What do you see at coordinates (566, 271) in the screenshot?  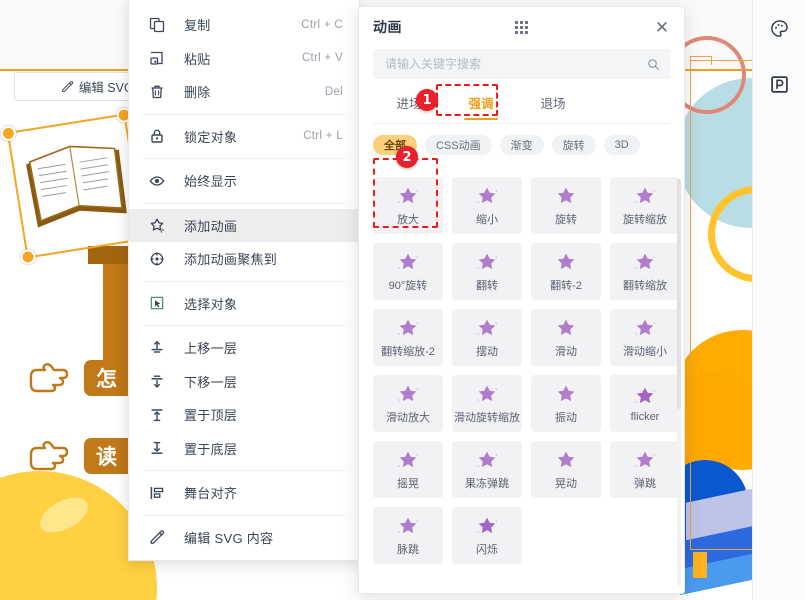 I see `animation-effect-tile: 翻转-2` at bounding box center [566, 271].